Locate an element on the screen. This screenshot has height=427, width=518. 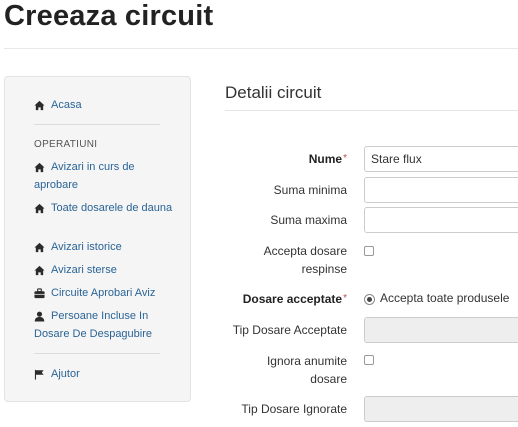
sidebar-item-acasa: Acasa is located at coordinates (104, 106).